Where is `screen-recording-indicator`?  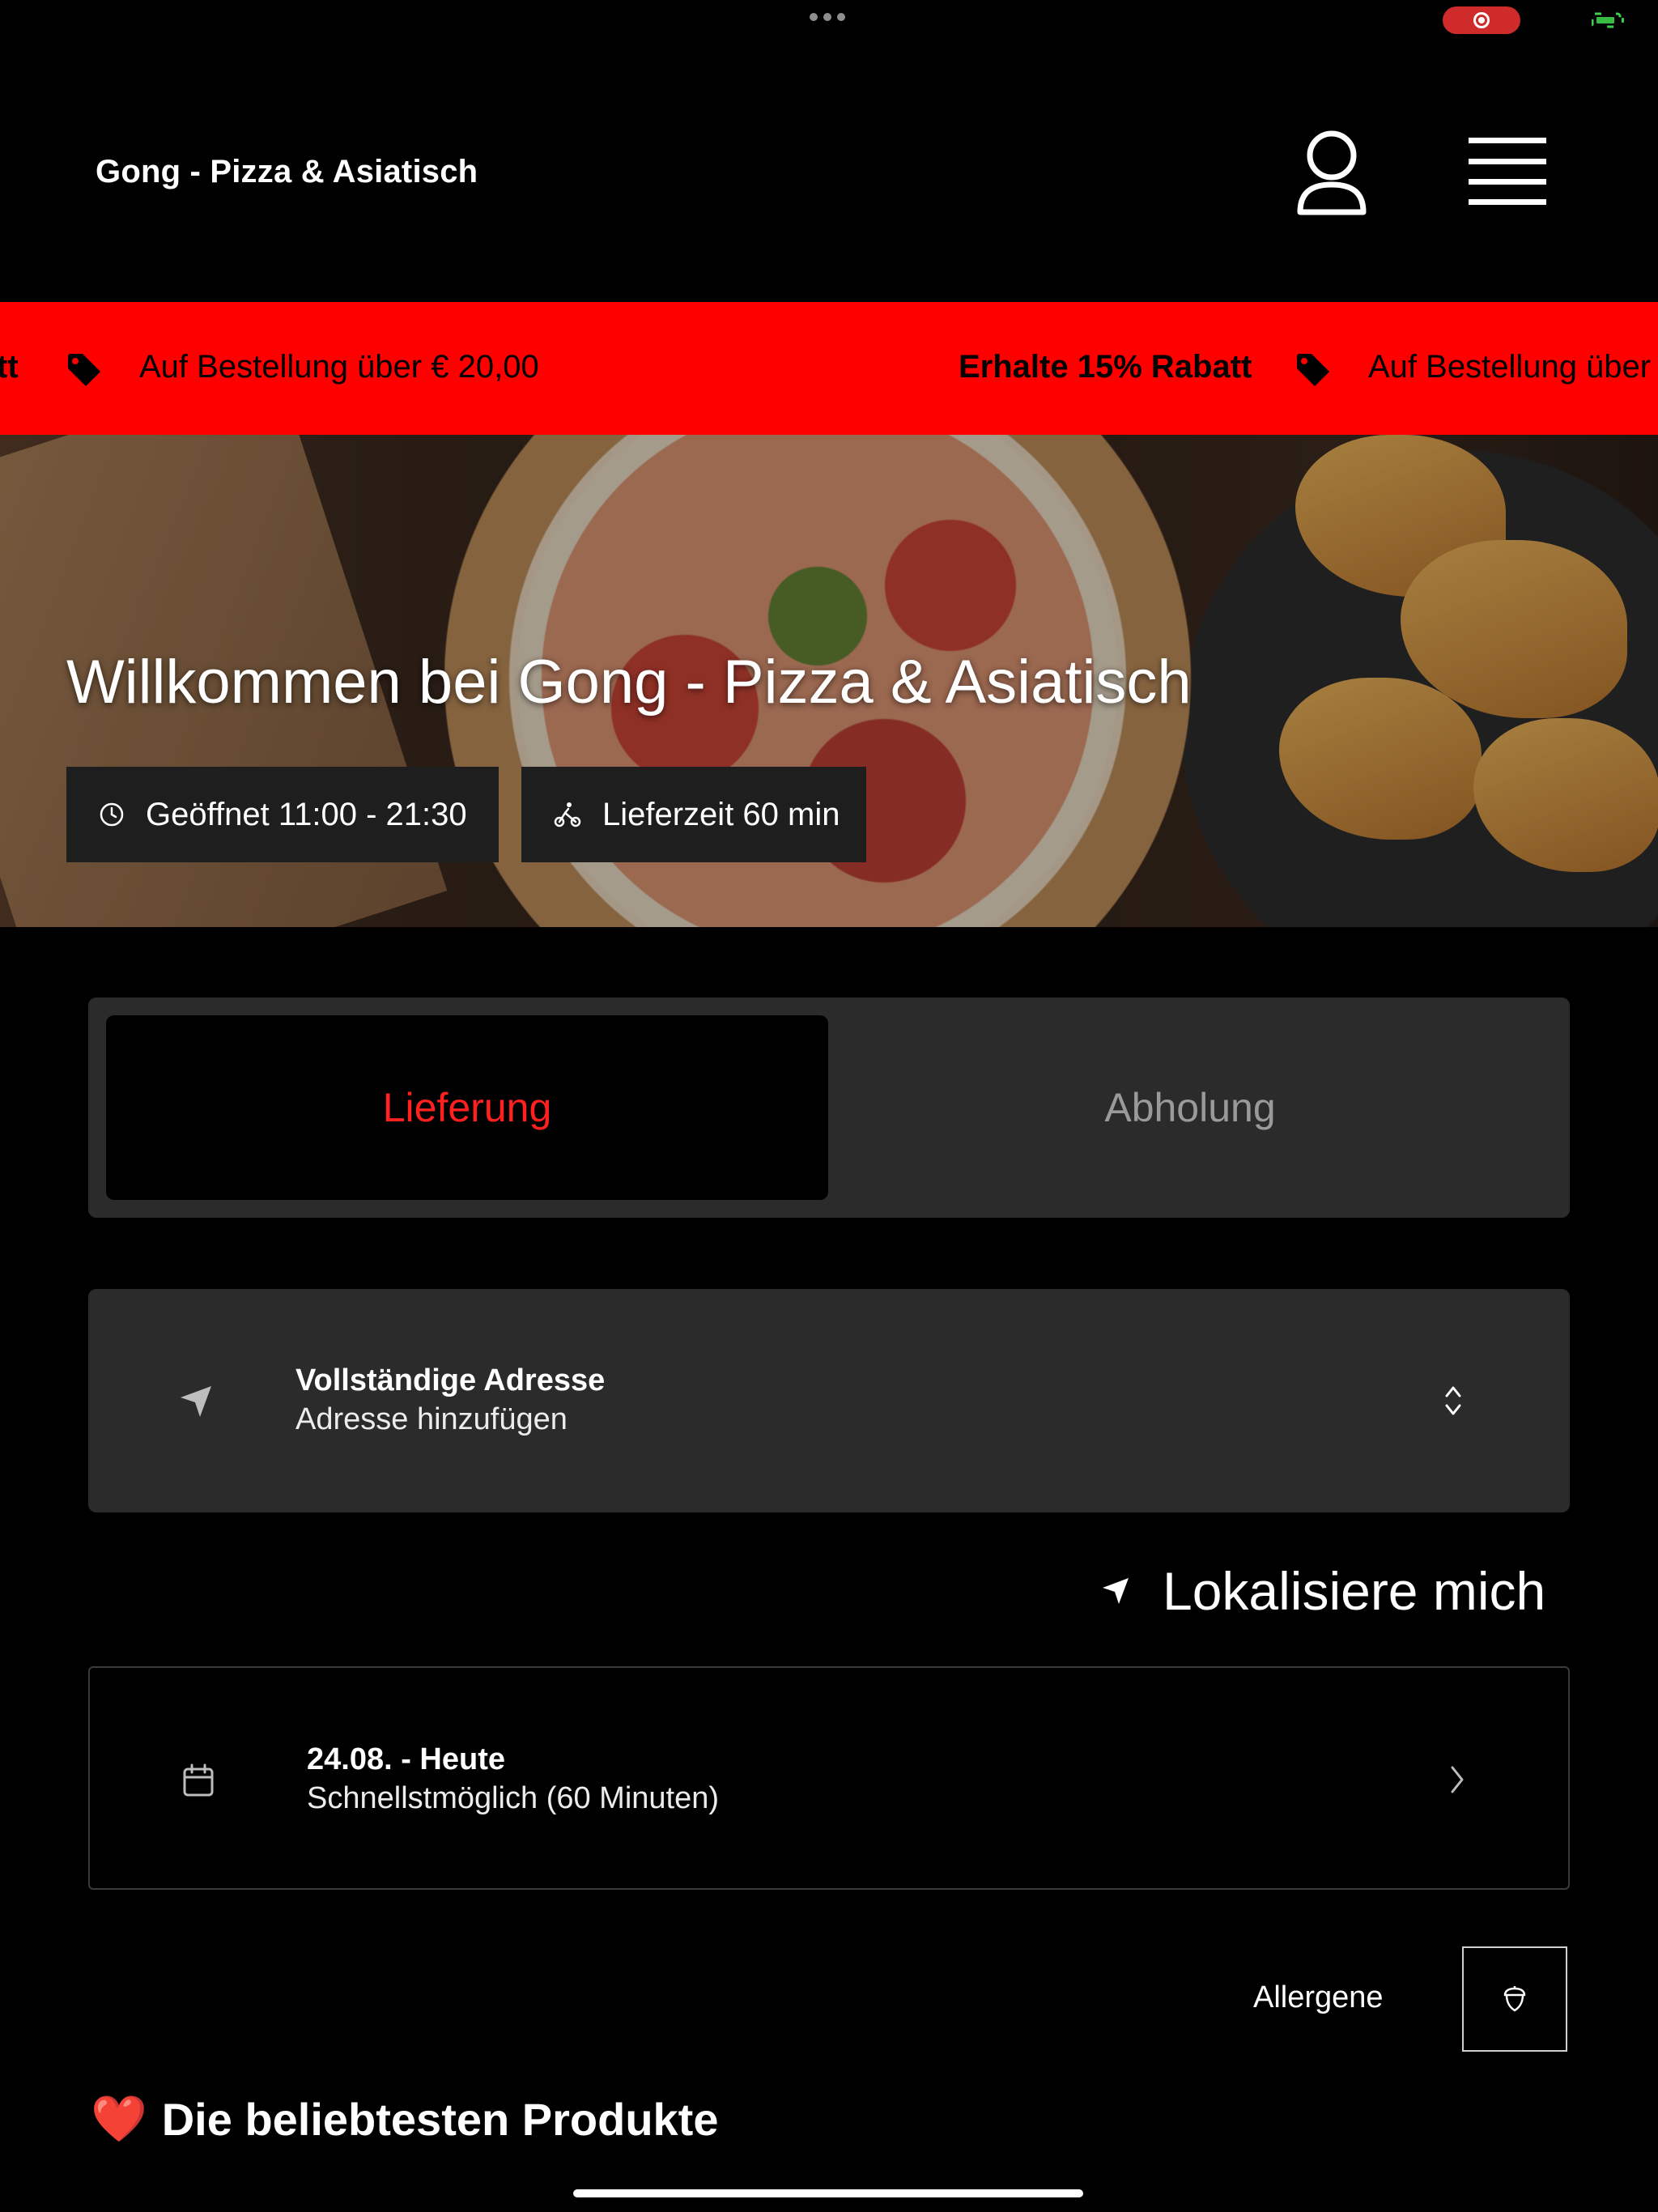 screen-recording-indicator is located at coordinates (1481, 20).